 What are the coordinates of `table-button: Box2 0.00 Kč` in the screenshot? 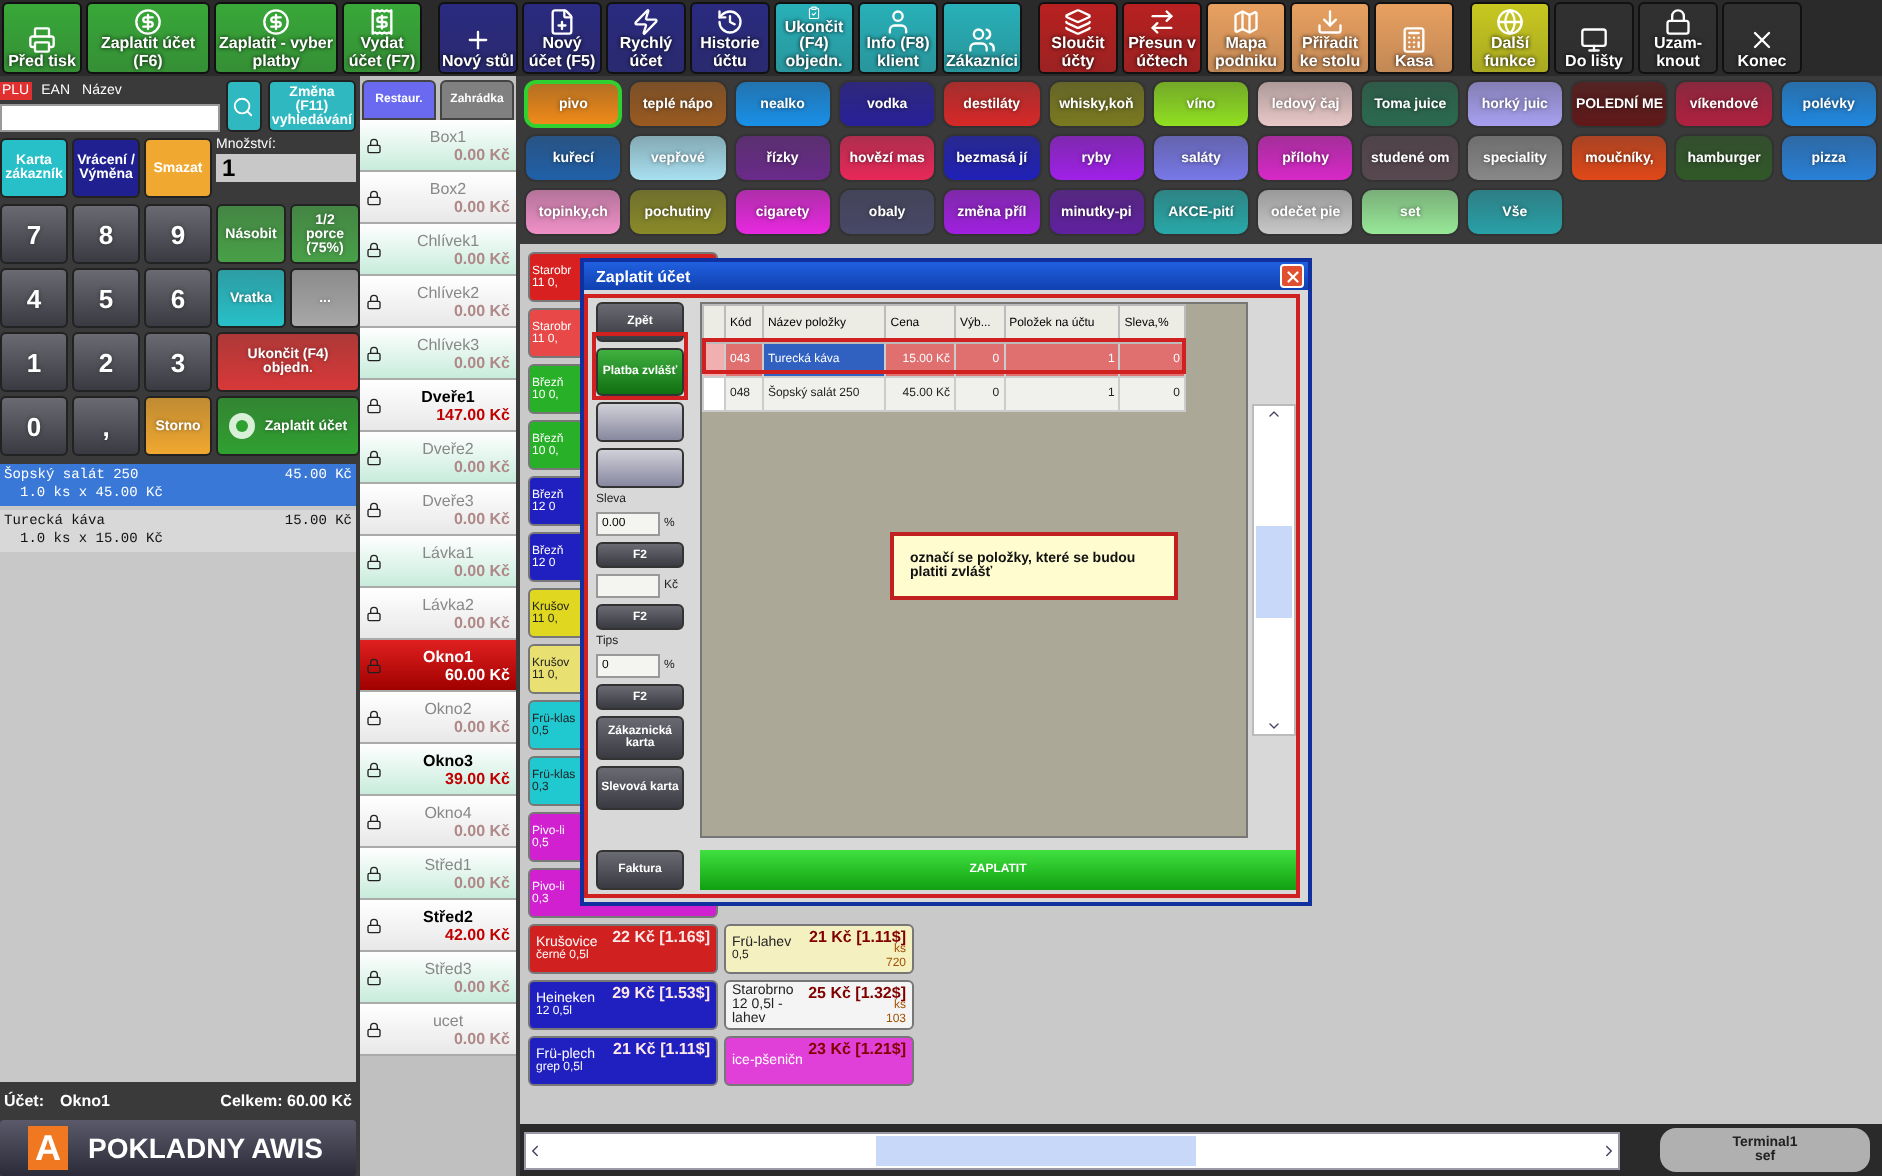 It's located at (438, 198).